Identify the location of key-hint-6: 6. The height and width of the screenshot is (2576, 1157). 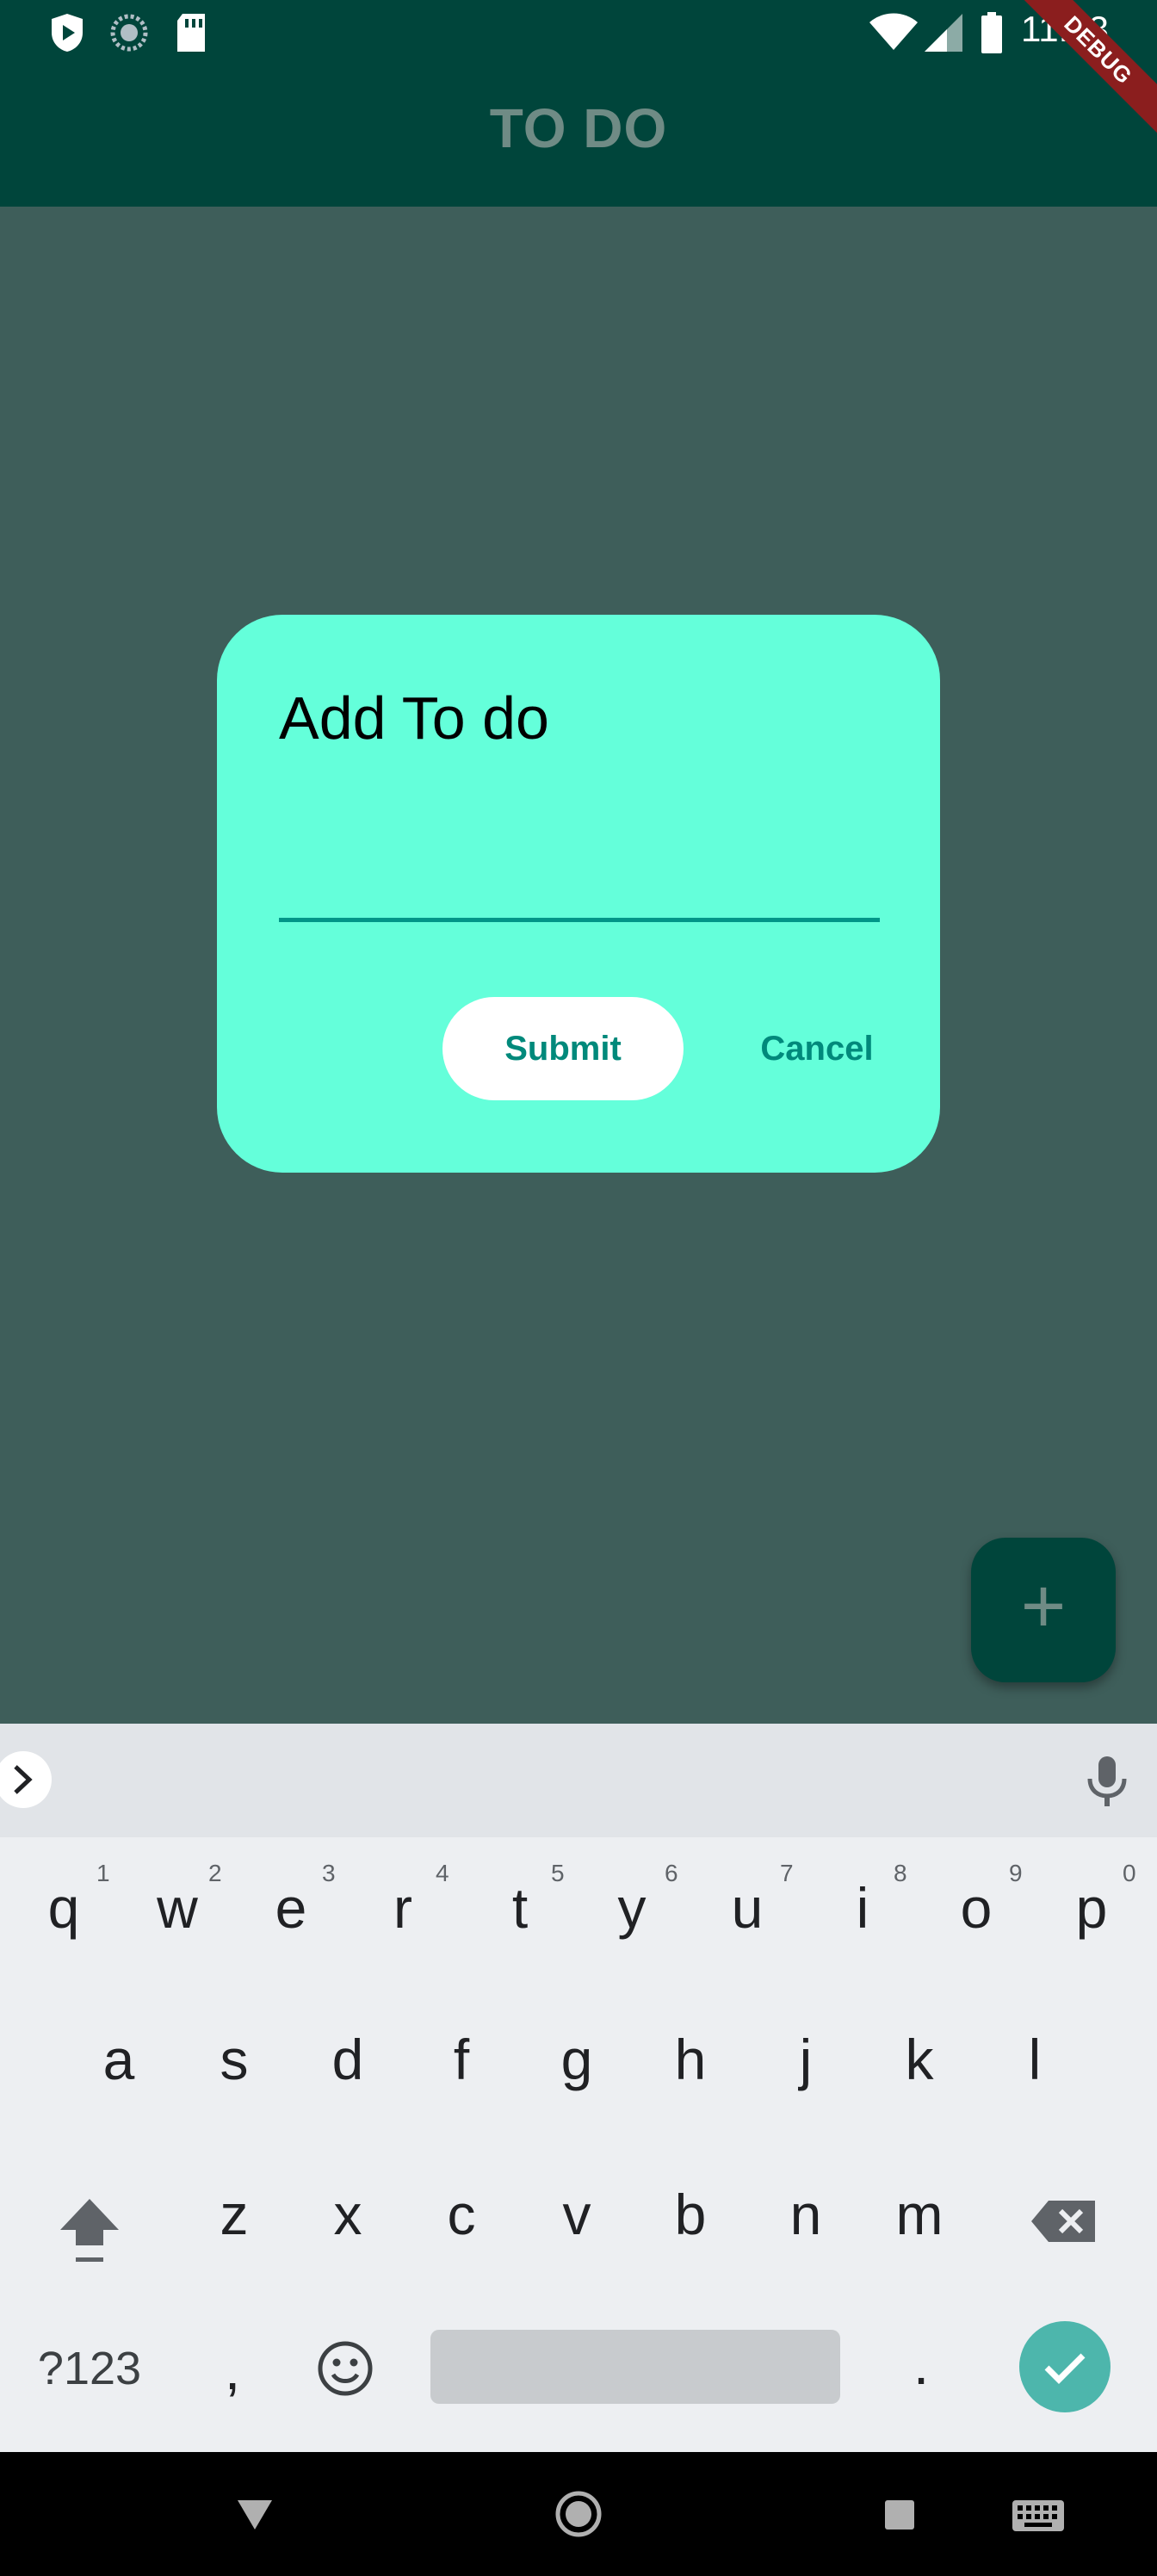
(671, 1873).